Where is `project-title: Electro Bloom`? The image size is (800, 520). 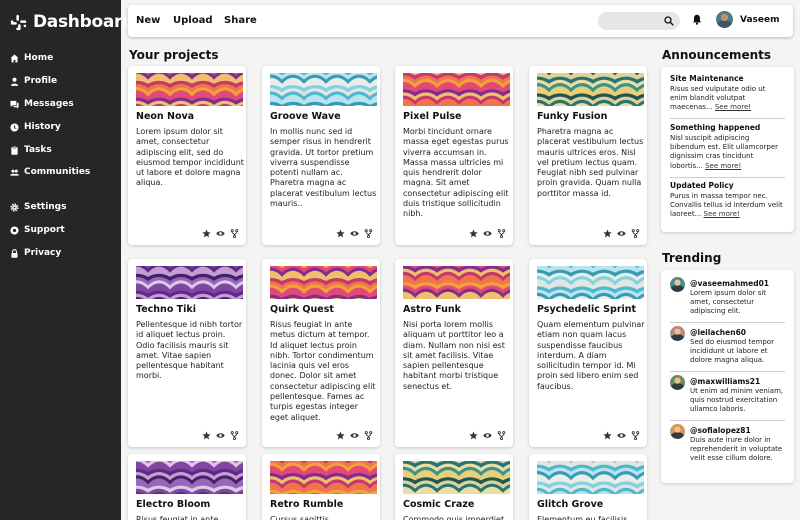 project-title: Electro Bloom is located at coordinates (173, 504).